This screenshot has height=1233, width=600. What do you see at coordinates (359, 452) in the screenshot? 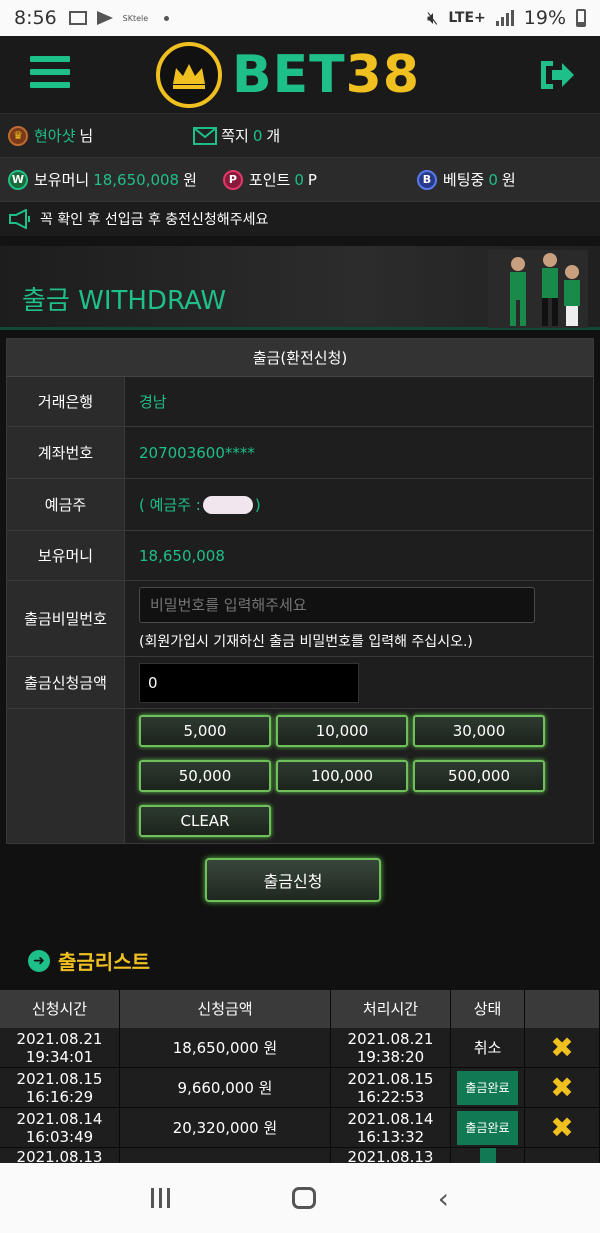
I see `account-value: 207003600****` at bounding box center [359, 452].